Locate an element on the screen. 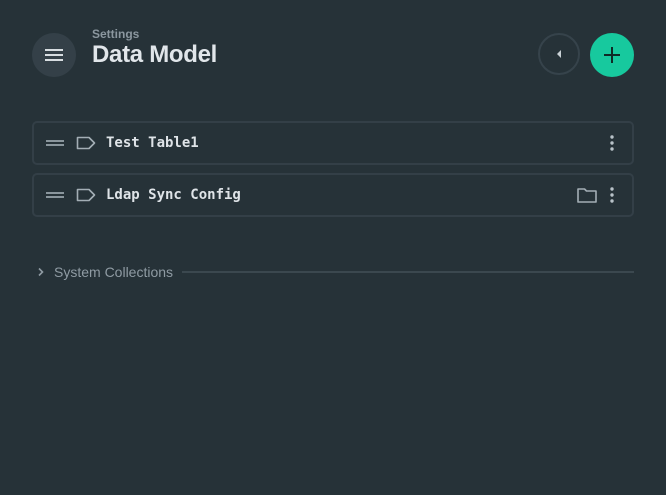 This screenshot has height=495, width=666. add-collection-button is located at coordinates (612, 55).